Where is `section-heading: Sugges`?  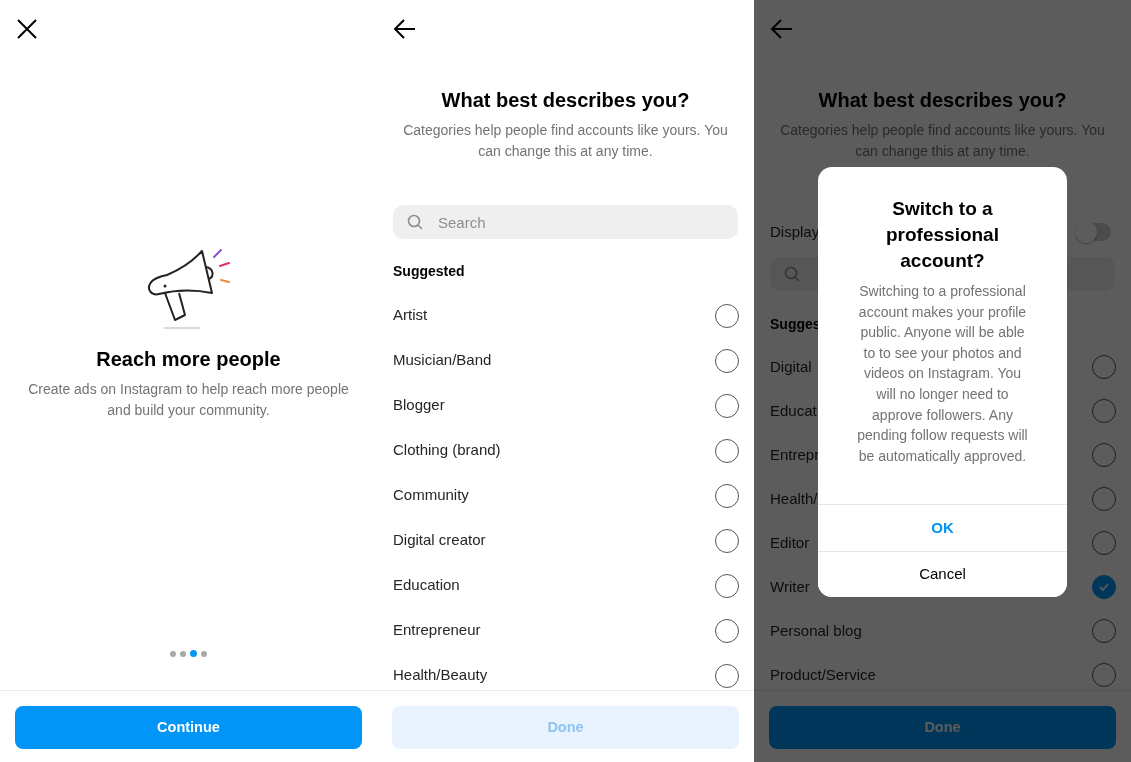
section-heading: Sugges is located at coordinates (795, 324).